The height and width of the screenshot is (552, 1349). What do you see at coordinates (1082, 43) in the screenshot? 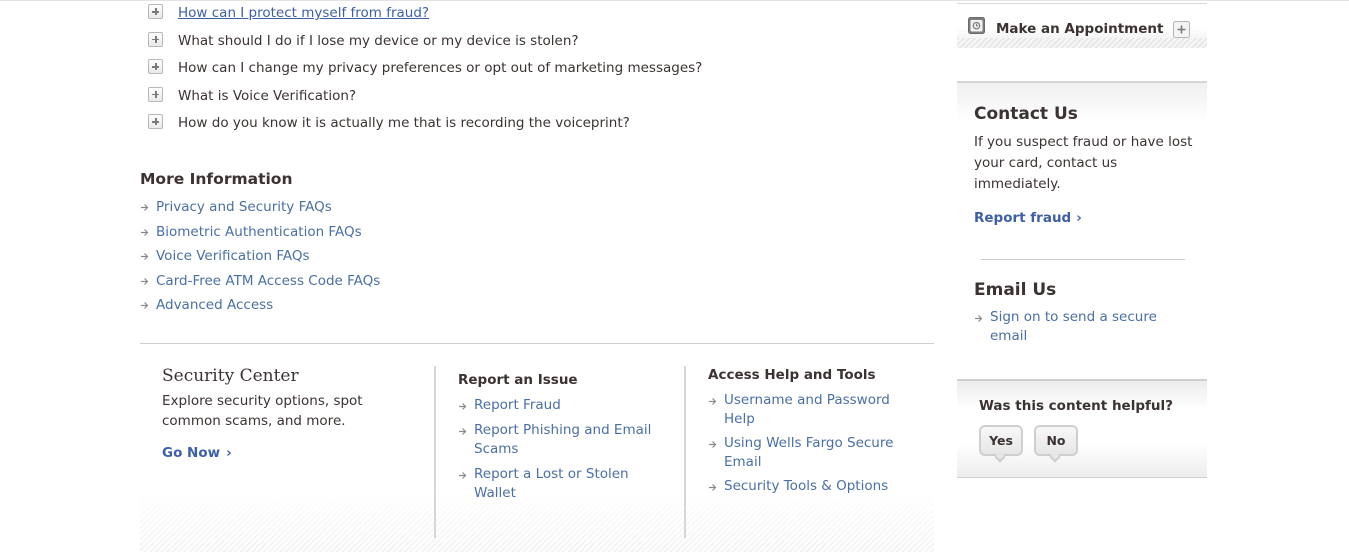
I see `appointment-stripes` at bounding box center [1082, 43].